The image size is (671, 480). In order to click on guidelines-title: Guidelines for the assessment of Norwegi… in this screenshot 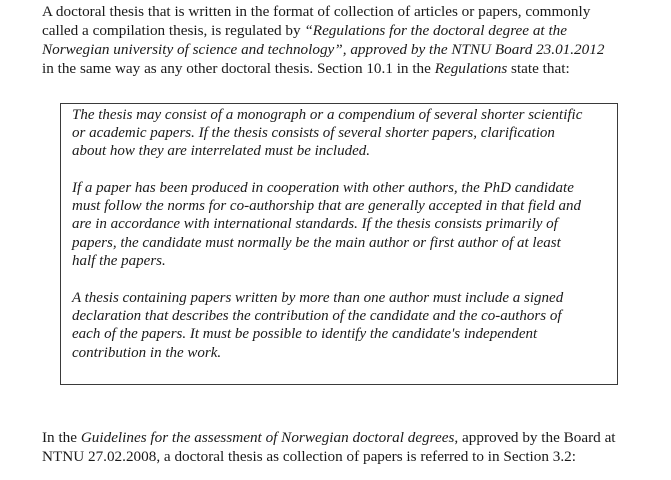, I will do `click(267, 437)`.